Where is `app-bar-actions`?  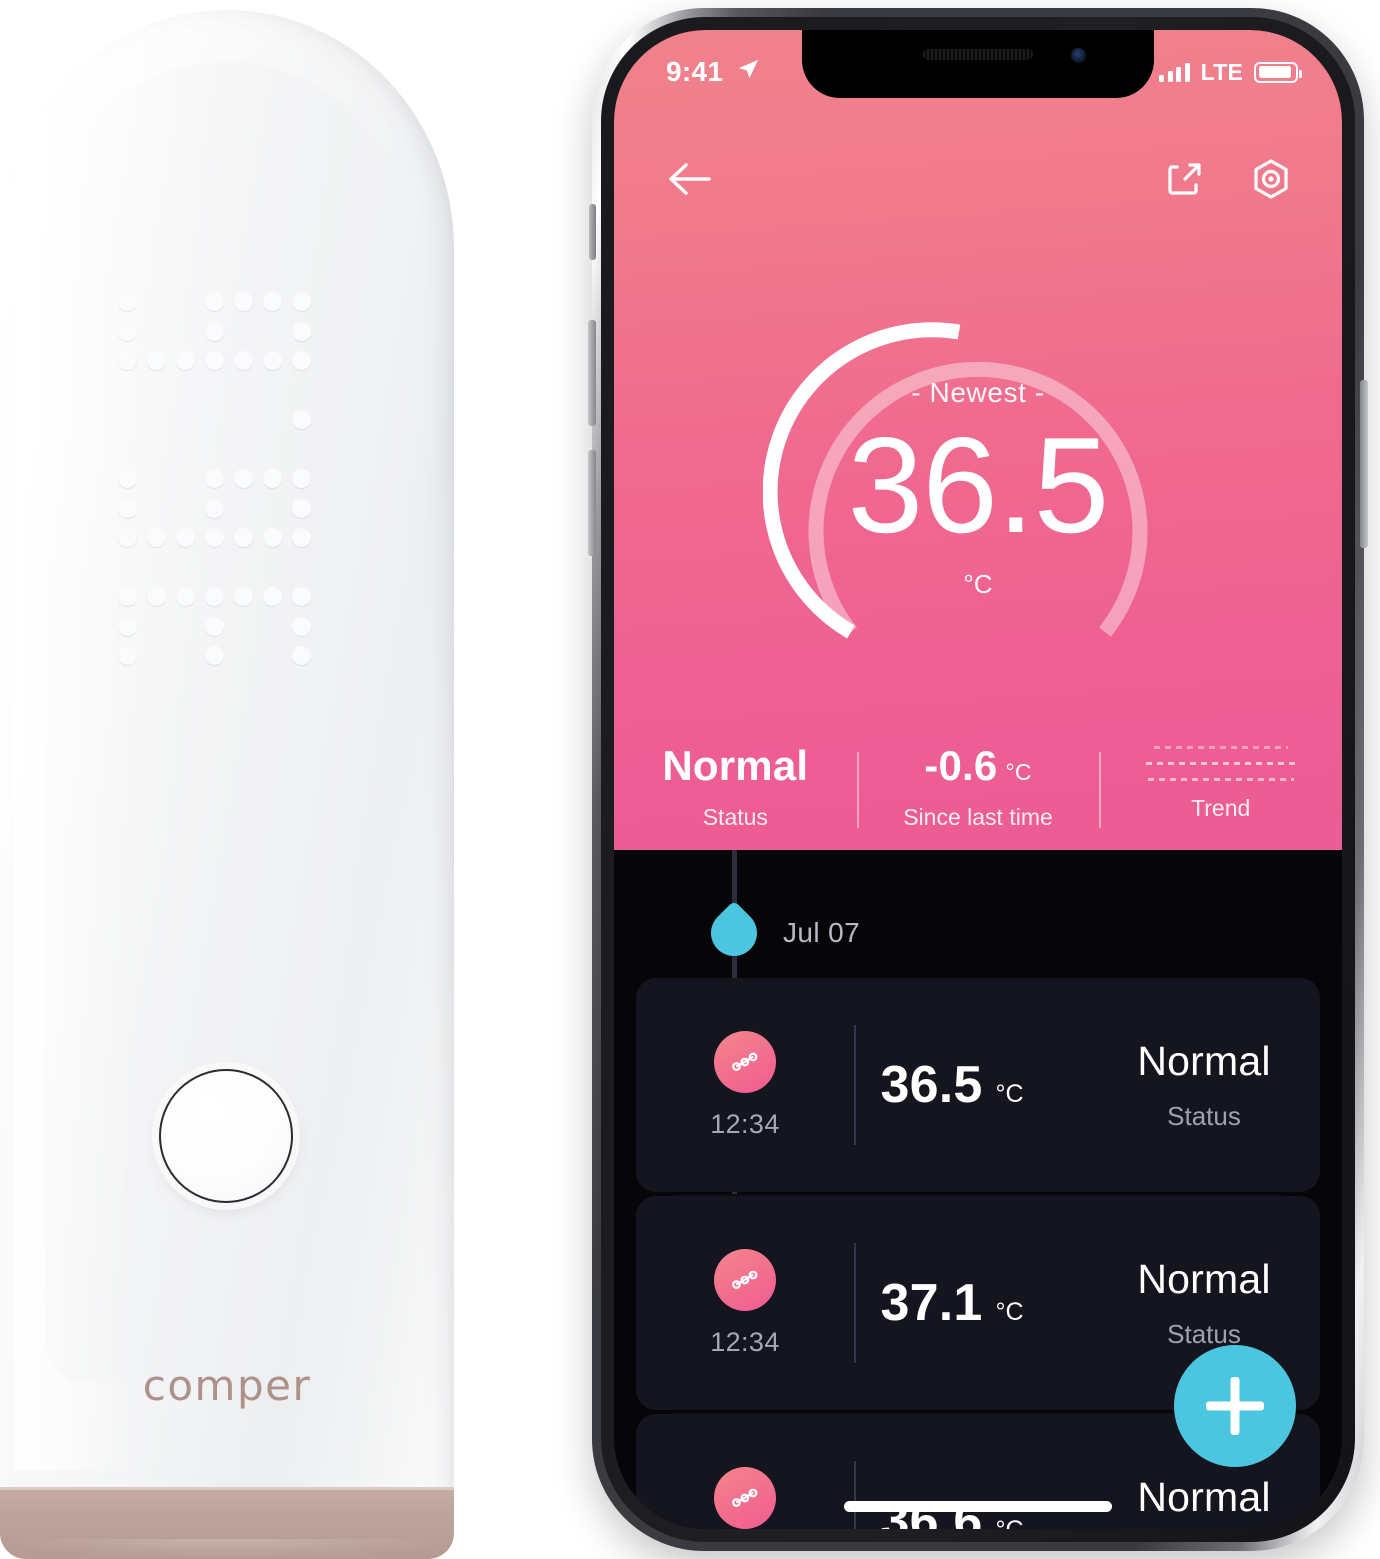
app-bar-actions is located at coordinates (1228, 179).